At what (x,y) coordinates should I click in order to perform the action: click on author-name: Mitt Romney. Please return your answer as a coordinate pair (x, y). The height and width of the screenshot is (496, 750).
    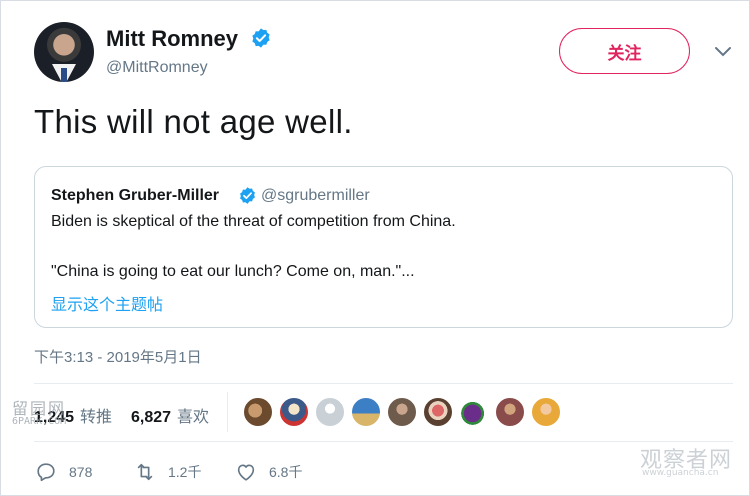
    Looking at the image, I should click on (172, 39).